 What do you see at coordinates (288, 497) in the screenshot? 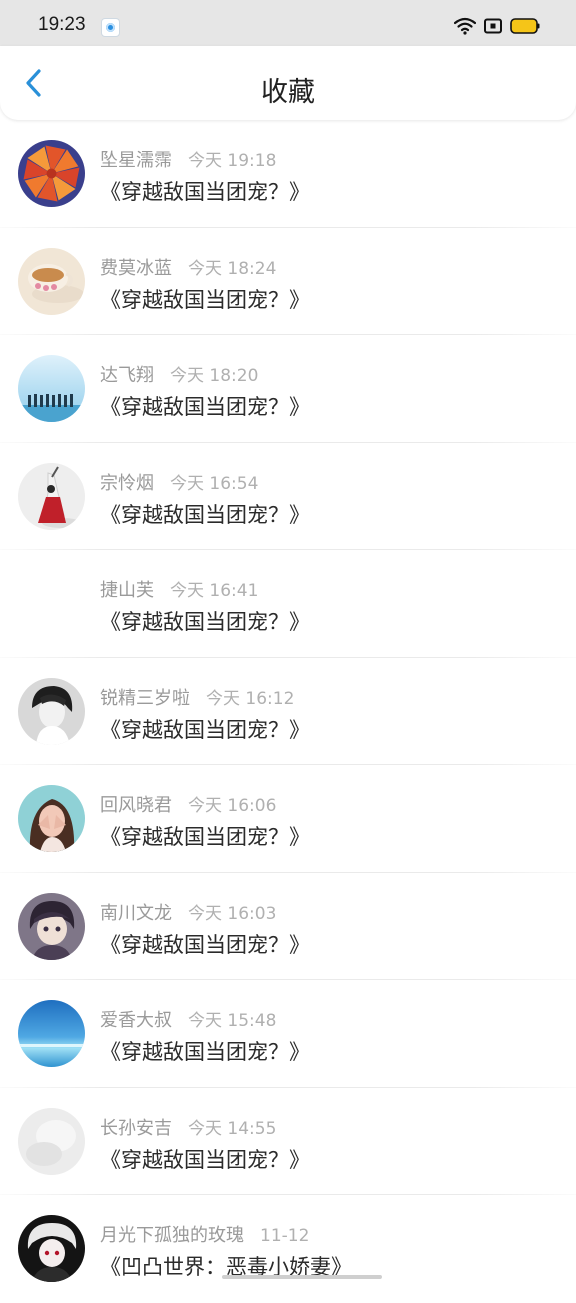
I see `list-item: 宗怜烟 今天 16:54 《穿越敌国当团宠？》` at bounding box center [288, 497].